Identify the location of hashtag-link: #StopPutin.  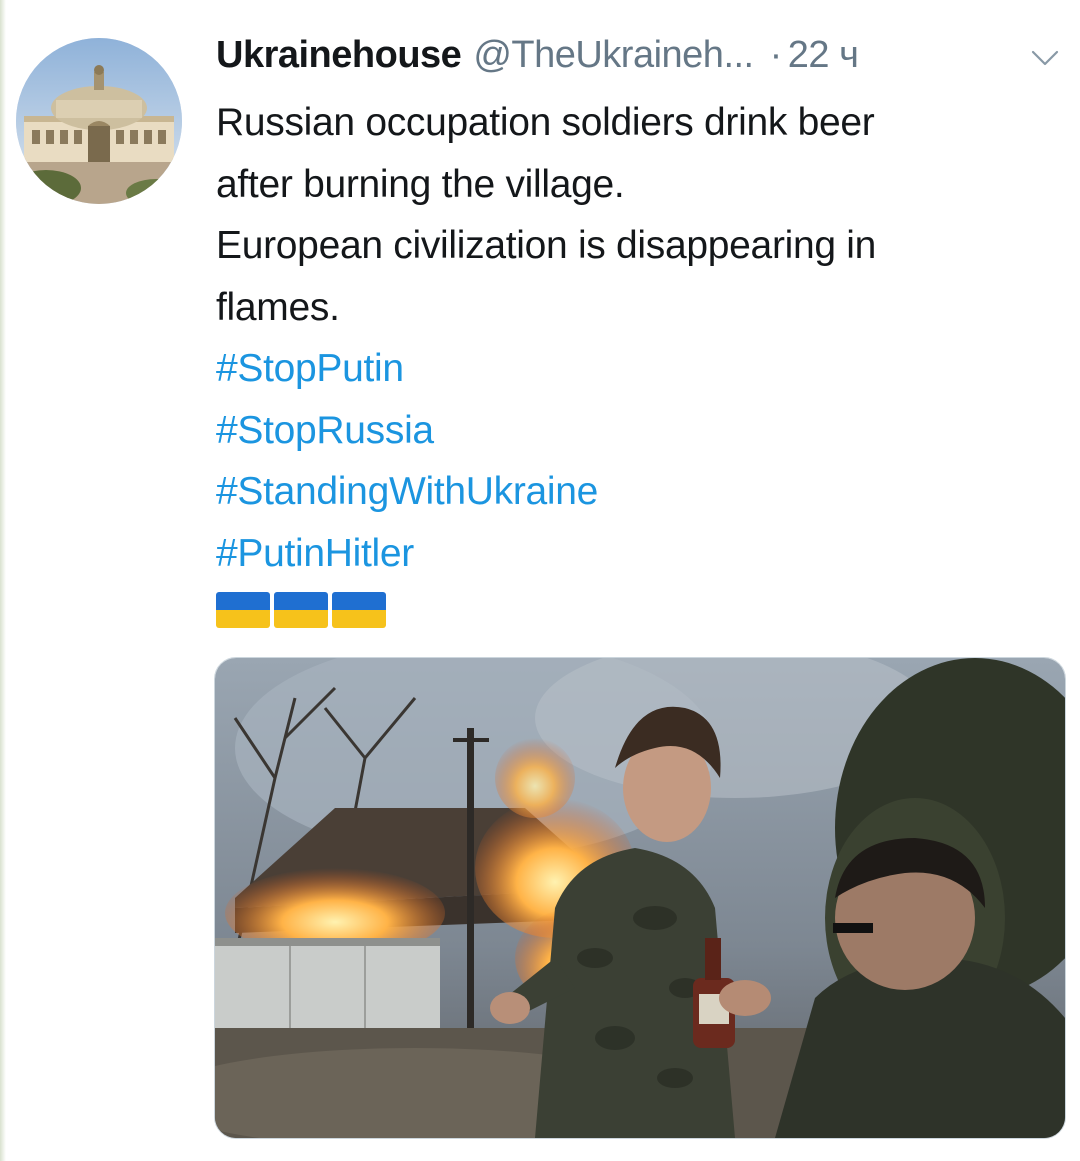
(631, 369).